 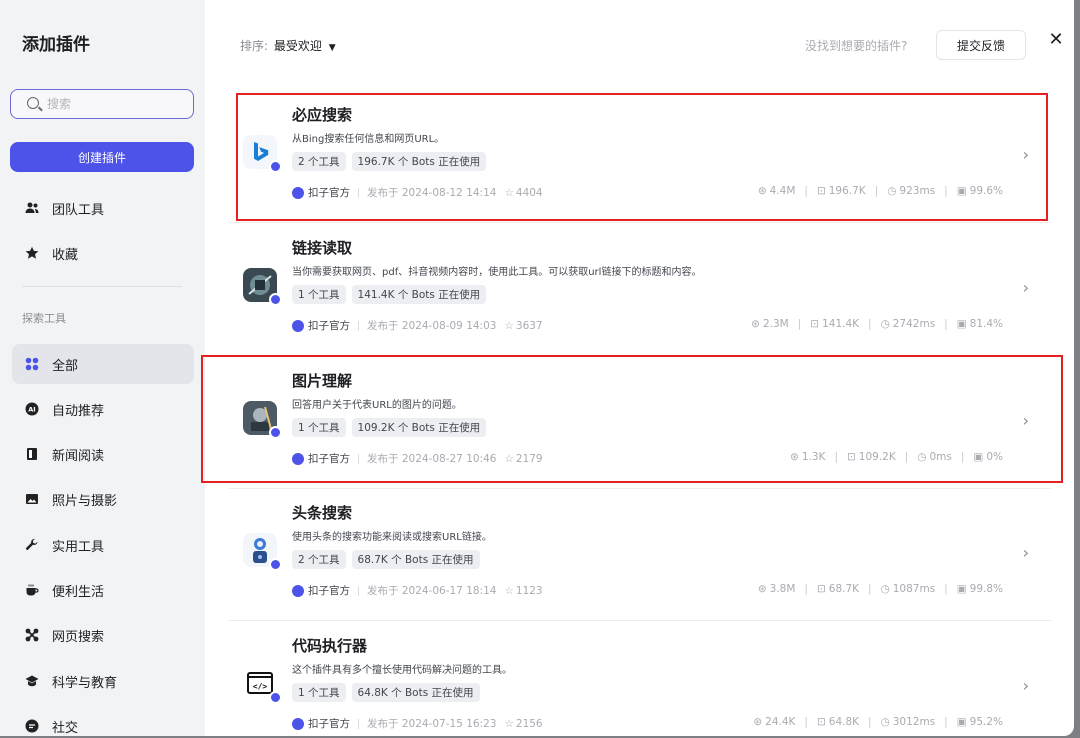 What do you see at coordinates (32, 499) in the screenshot?
I see `photo-icon` at bounding box center [32, 499].